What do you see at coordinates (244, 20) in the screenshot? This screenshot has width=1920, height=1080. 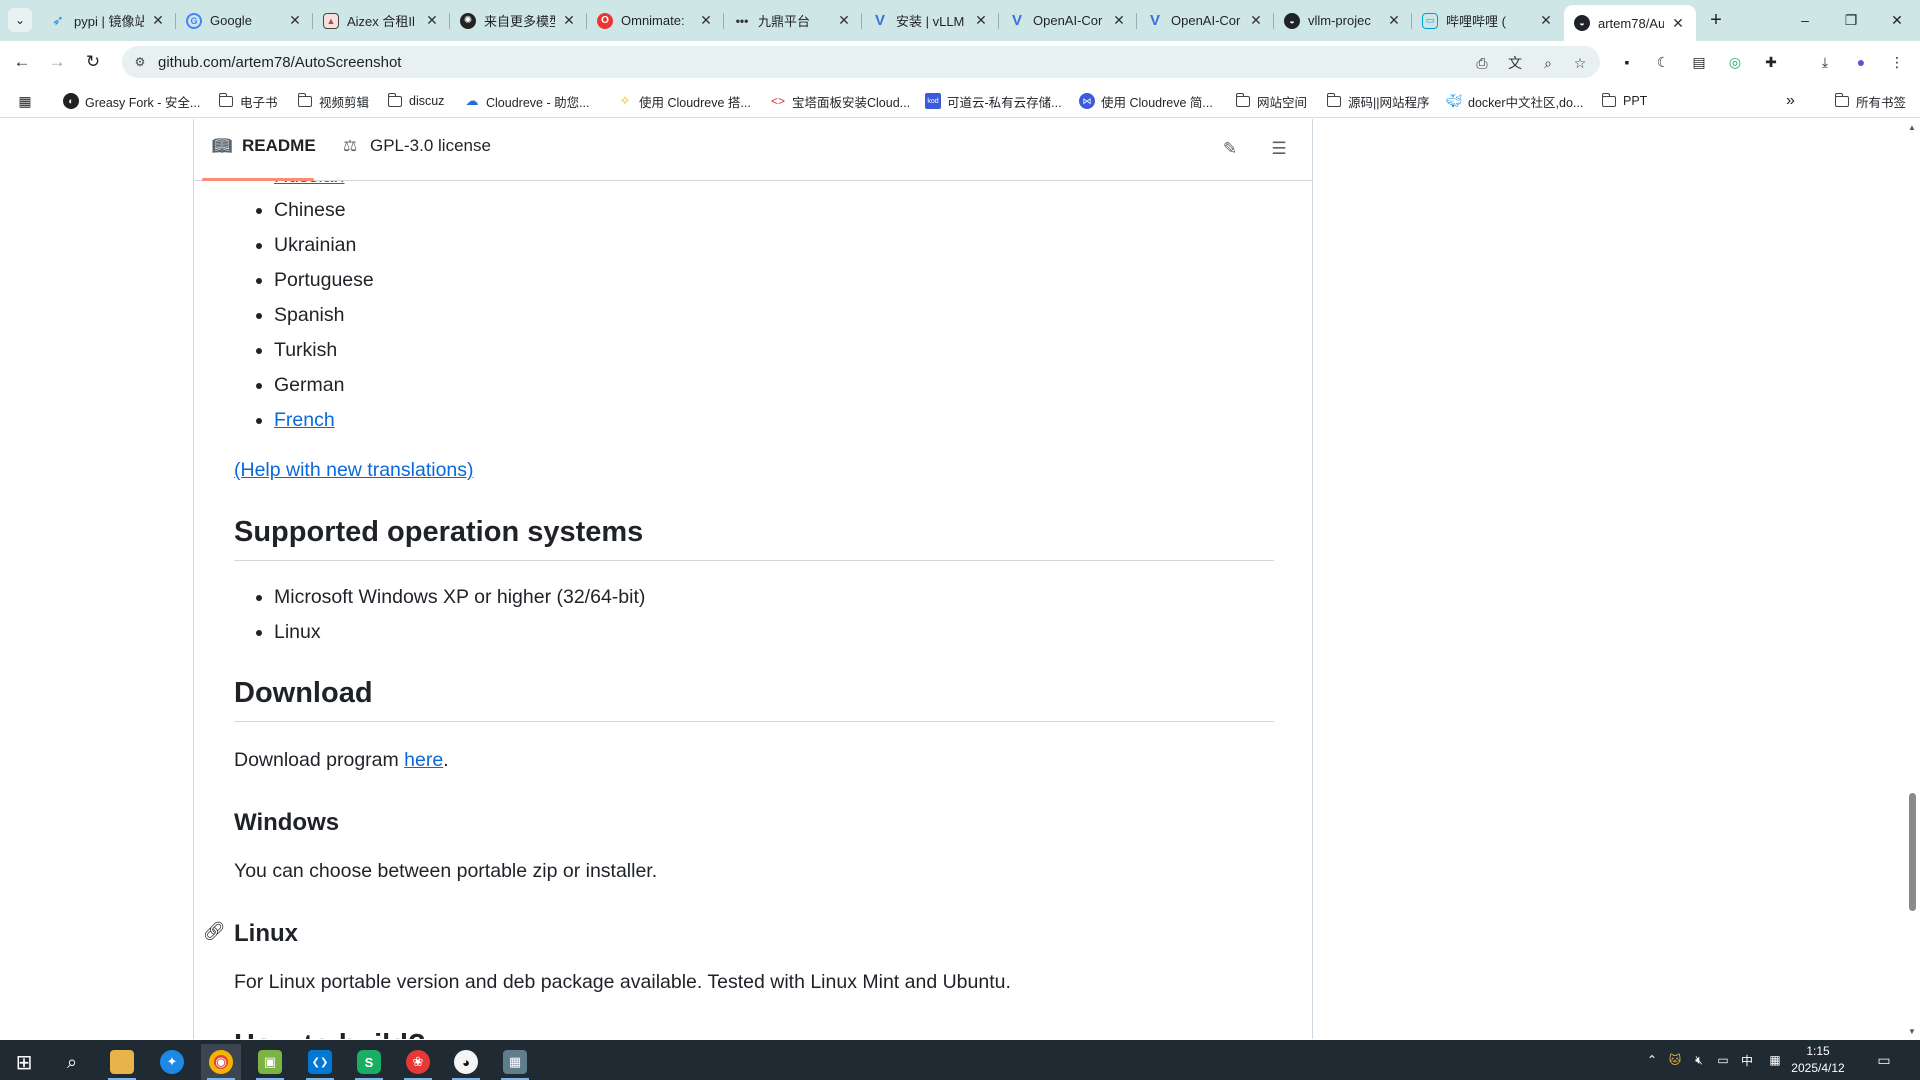 I see `tab-google: G Google ✕` at bounding box center [244, 20].